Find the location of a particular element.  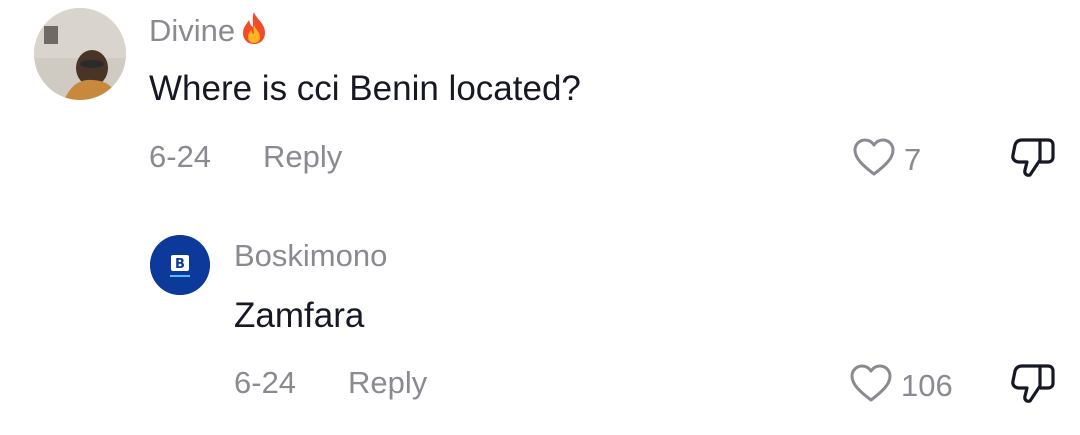

like-button: 106 is located at coordinates (901, 385).